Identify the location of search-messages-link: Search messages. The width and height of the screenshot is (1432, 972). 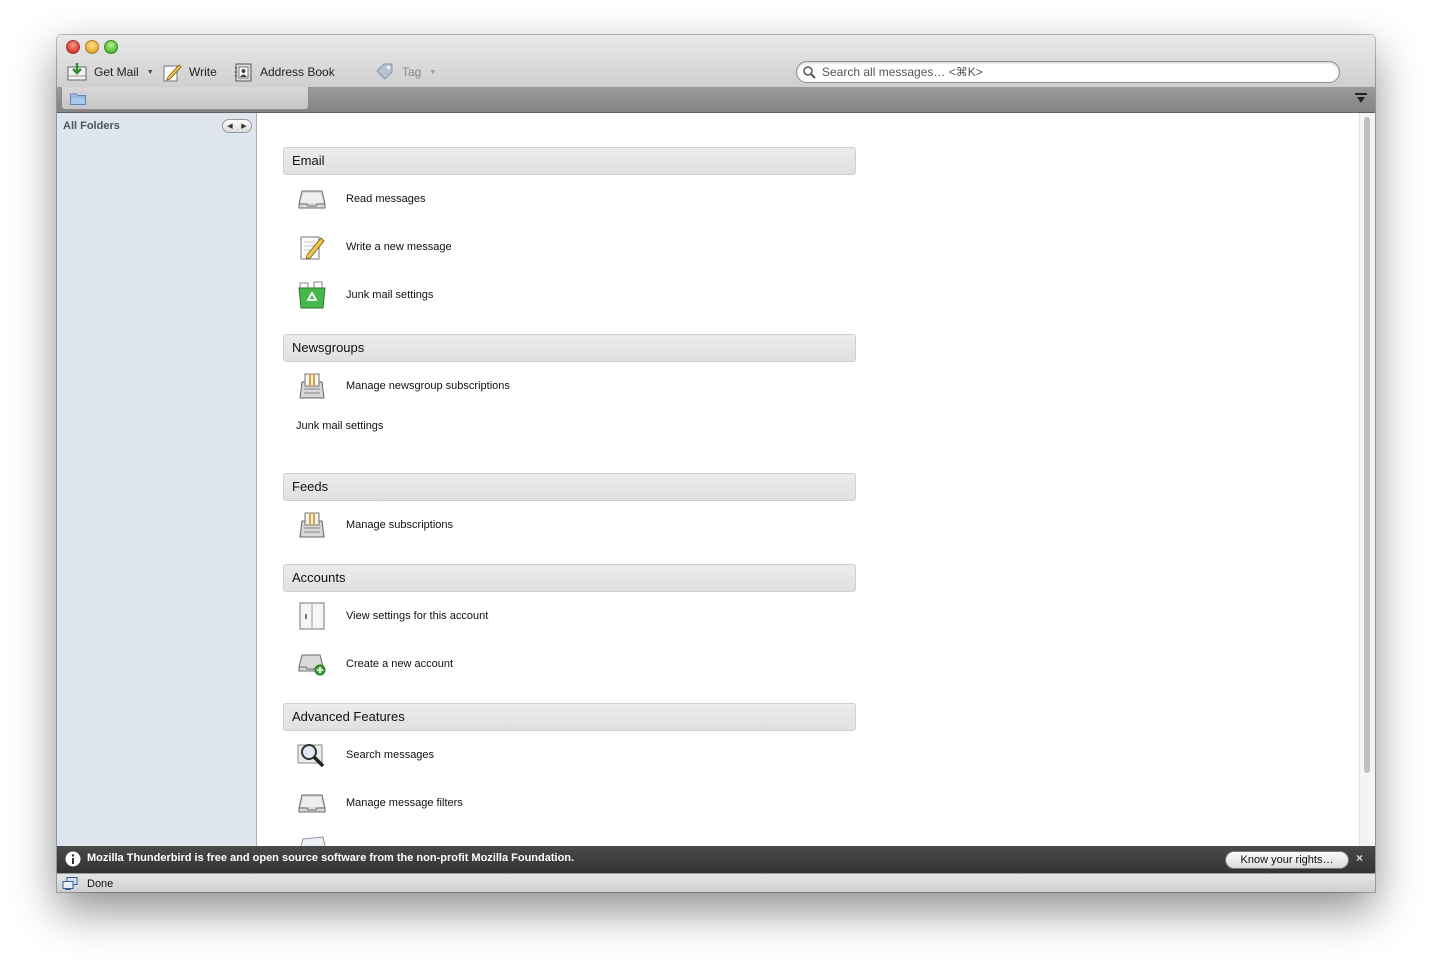
(364, 755).